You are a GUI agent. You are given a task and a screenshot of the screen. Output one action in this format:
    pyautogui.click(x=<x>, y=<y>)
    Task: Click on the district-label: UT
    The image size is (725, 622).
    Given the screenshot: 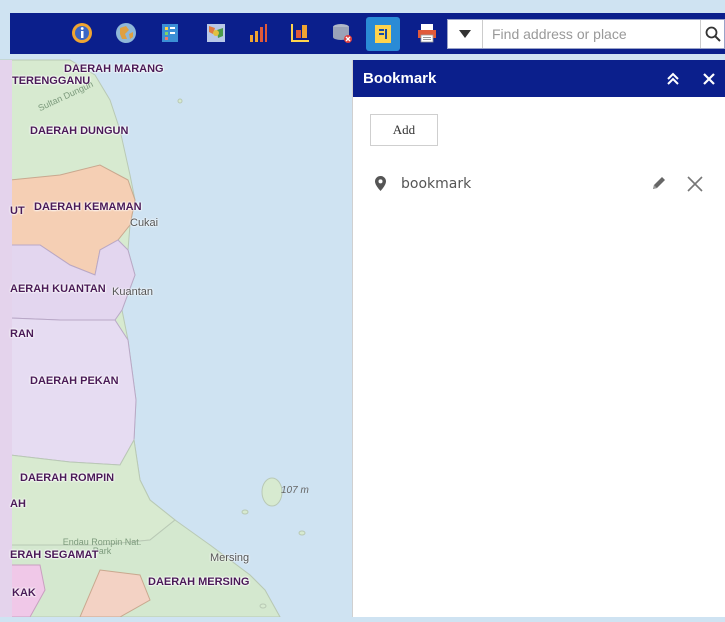 What is the action you would take?
    pyautogui.click(x=17, y=211)
    